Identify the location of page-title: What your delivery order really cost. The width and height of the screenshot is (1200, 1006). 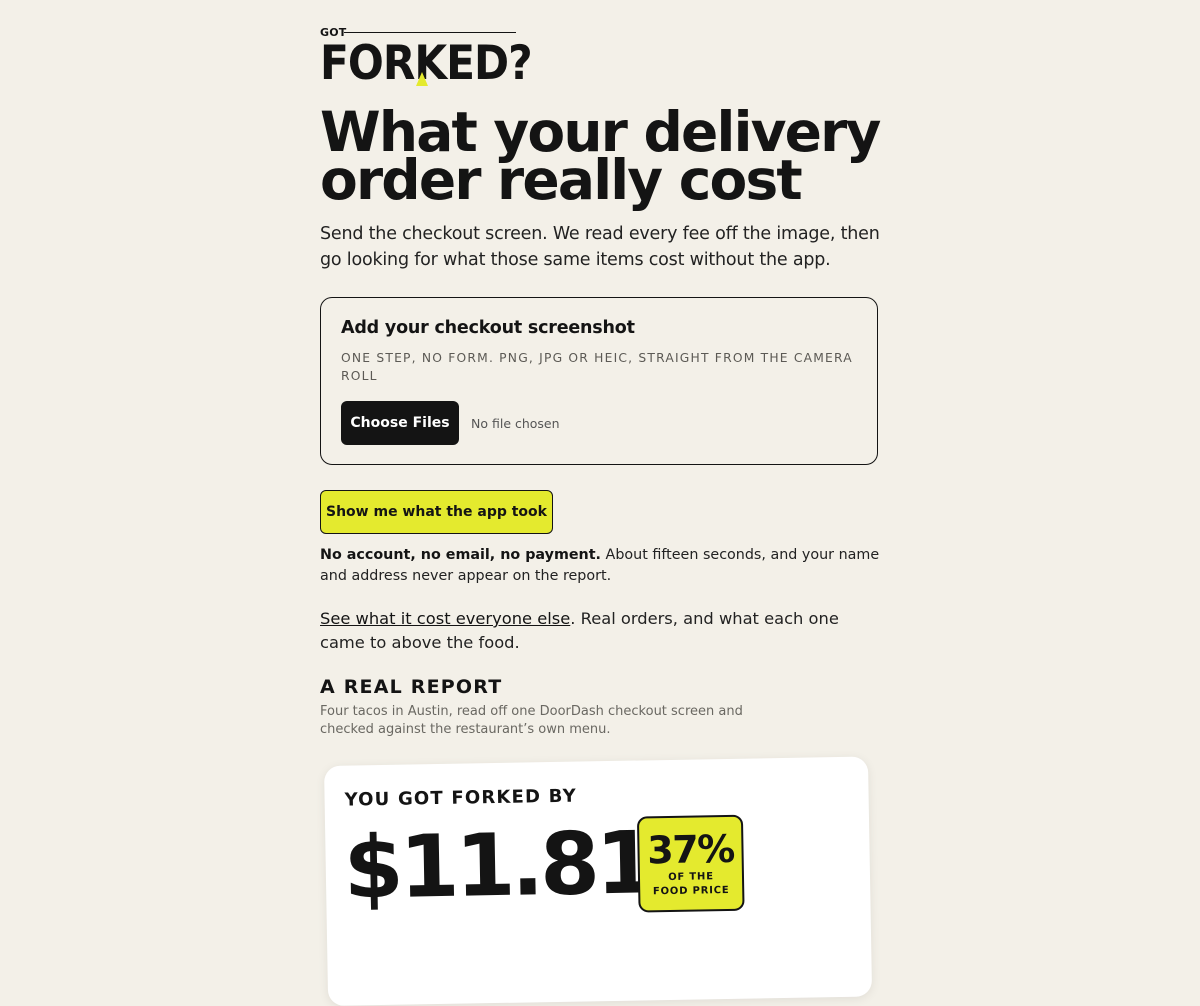
(600, 156).